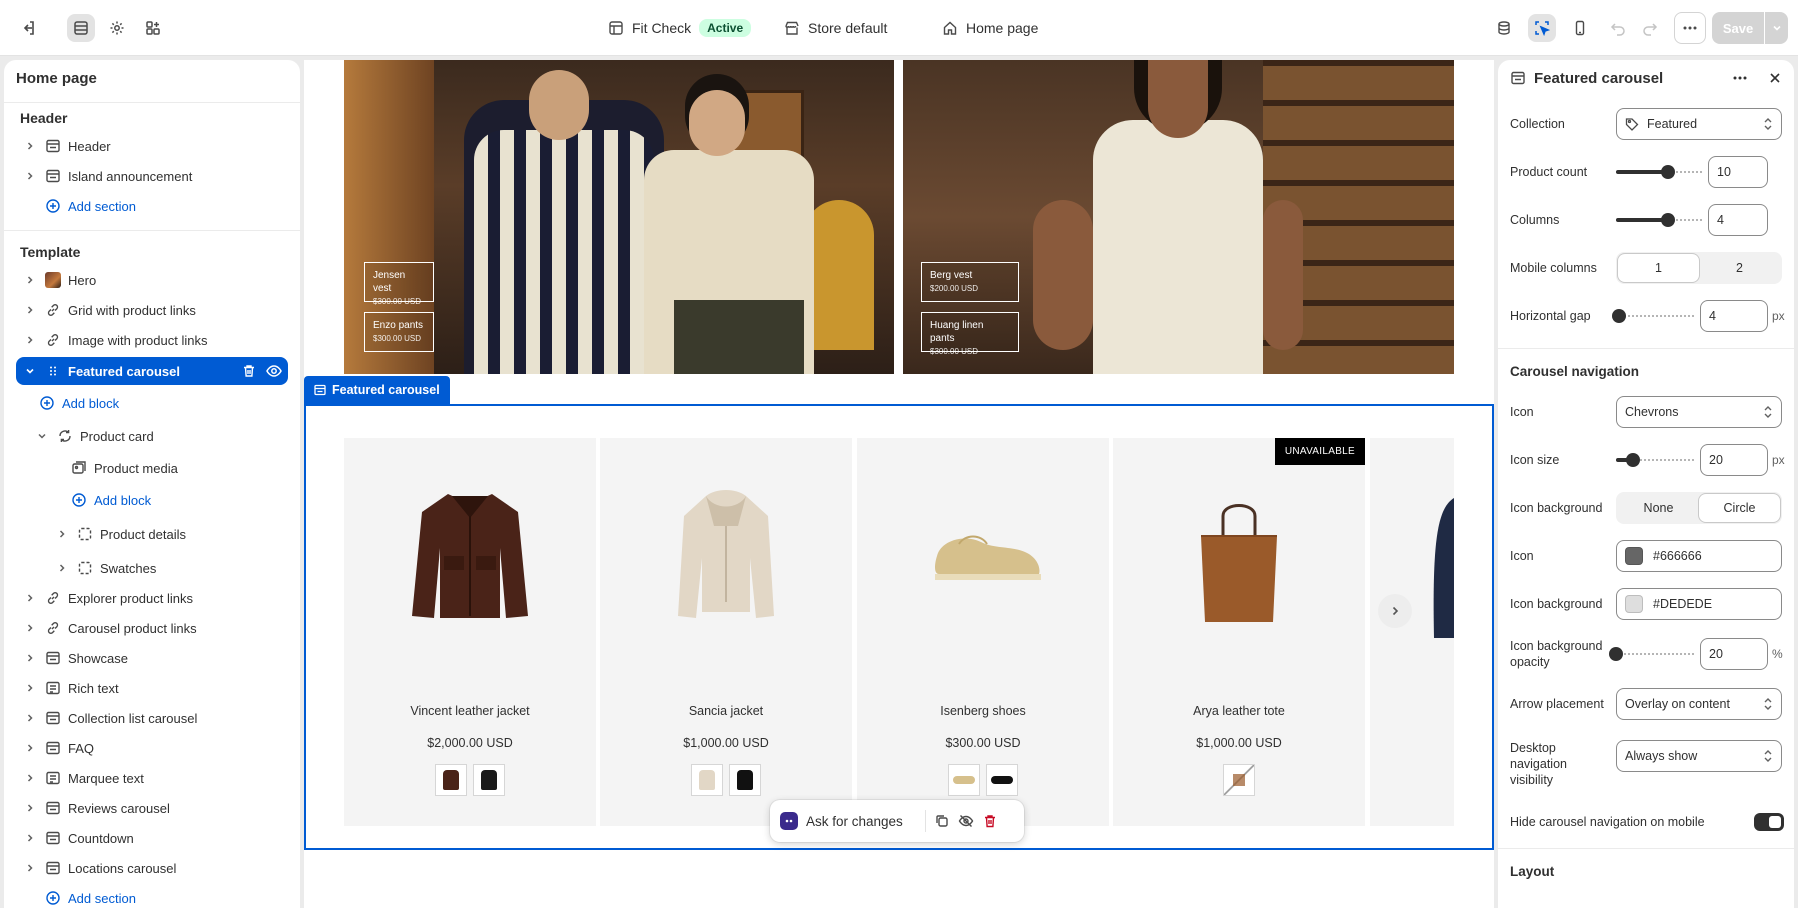  Describe the element at coordinates (1580, 28) in the screenshot. I see `mobile-preview-icon` at that location.